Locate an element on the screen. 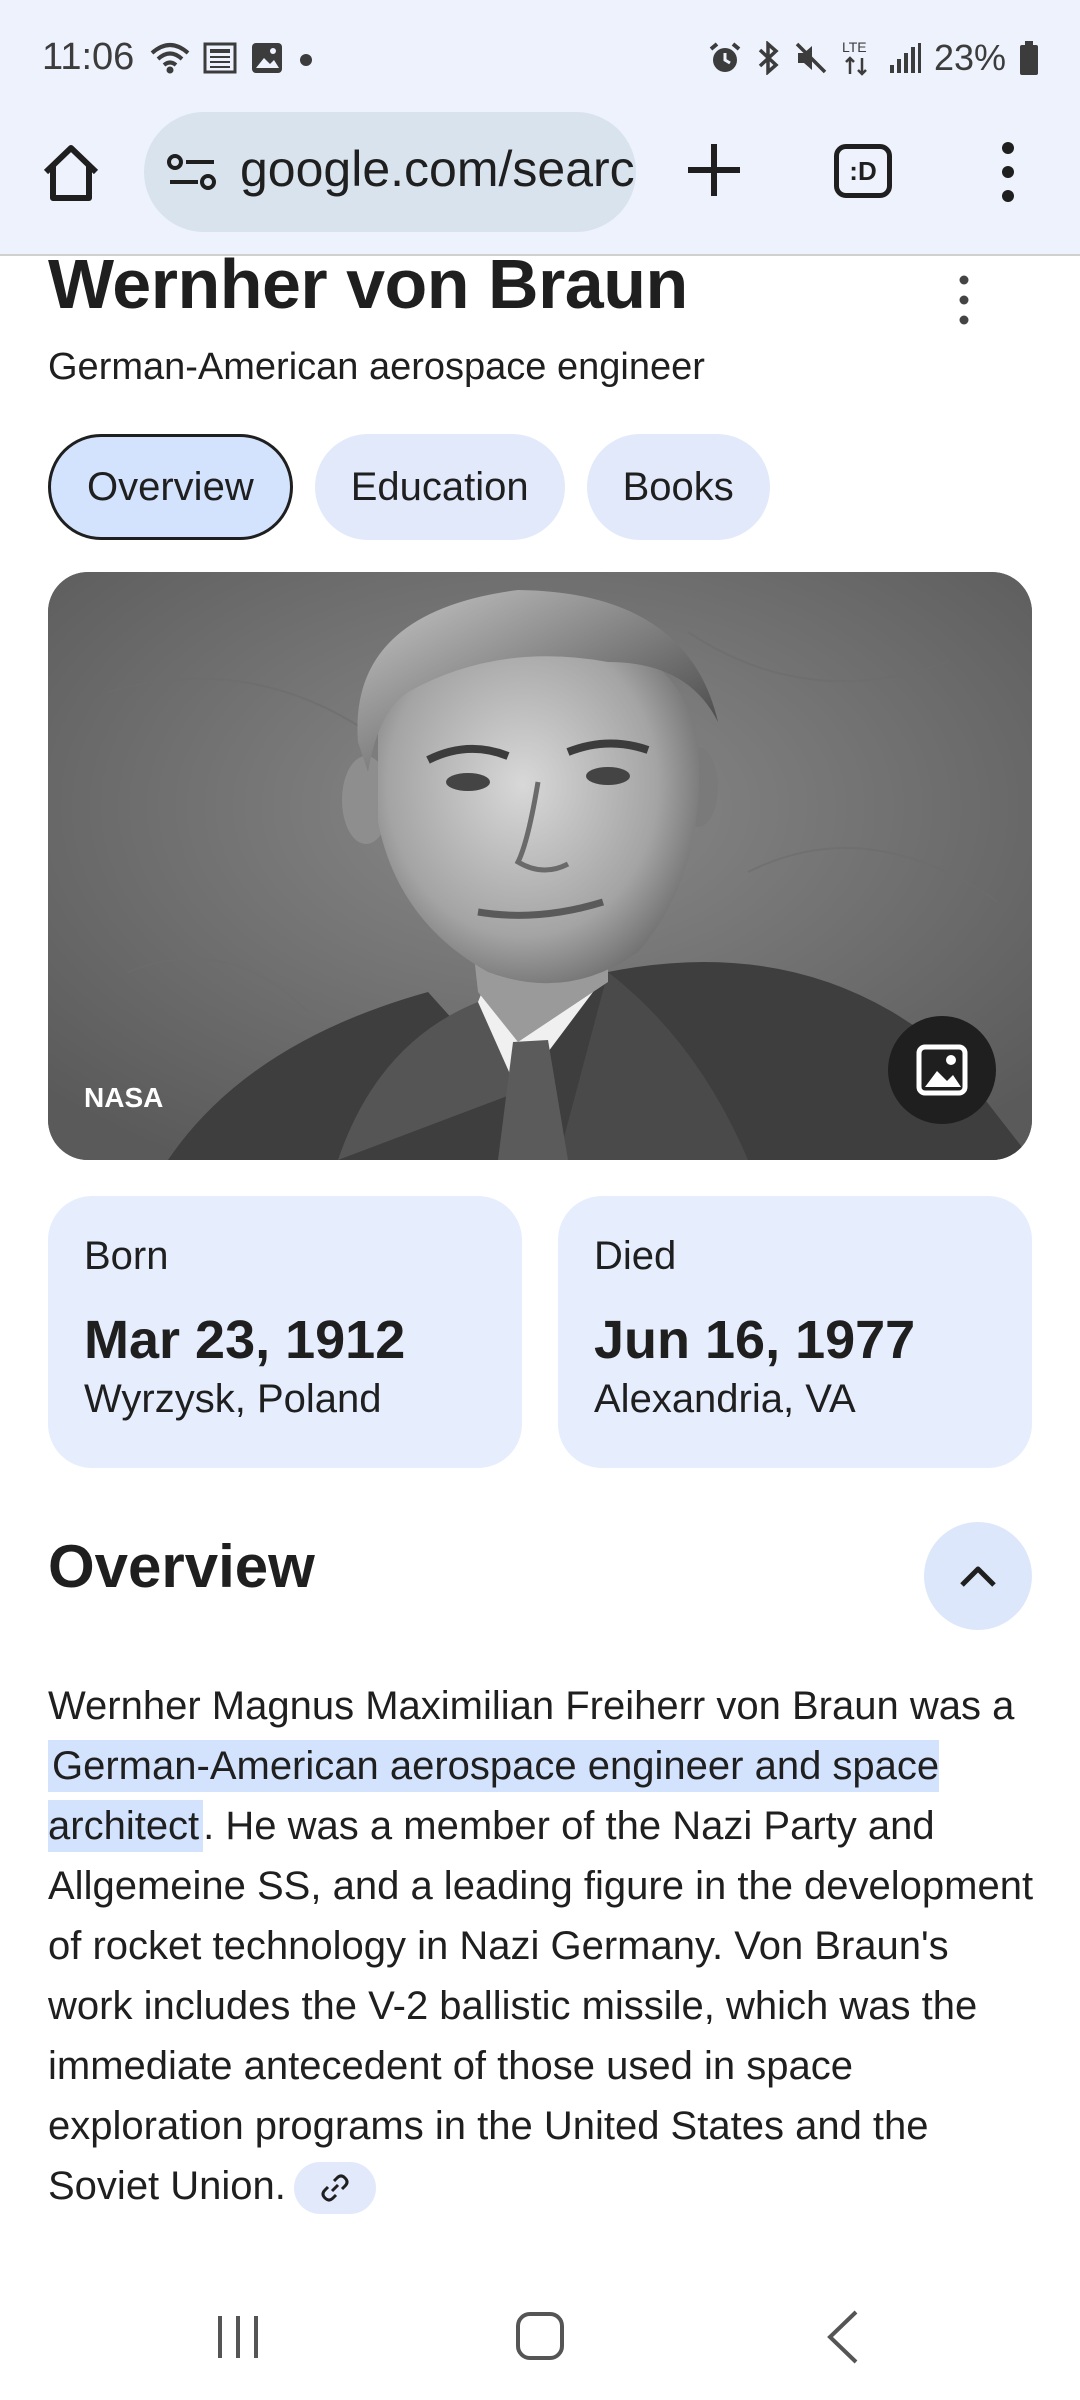 The image size is (1080, 2400). chip-label: Education is located at coordinates (439, 486).